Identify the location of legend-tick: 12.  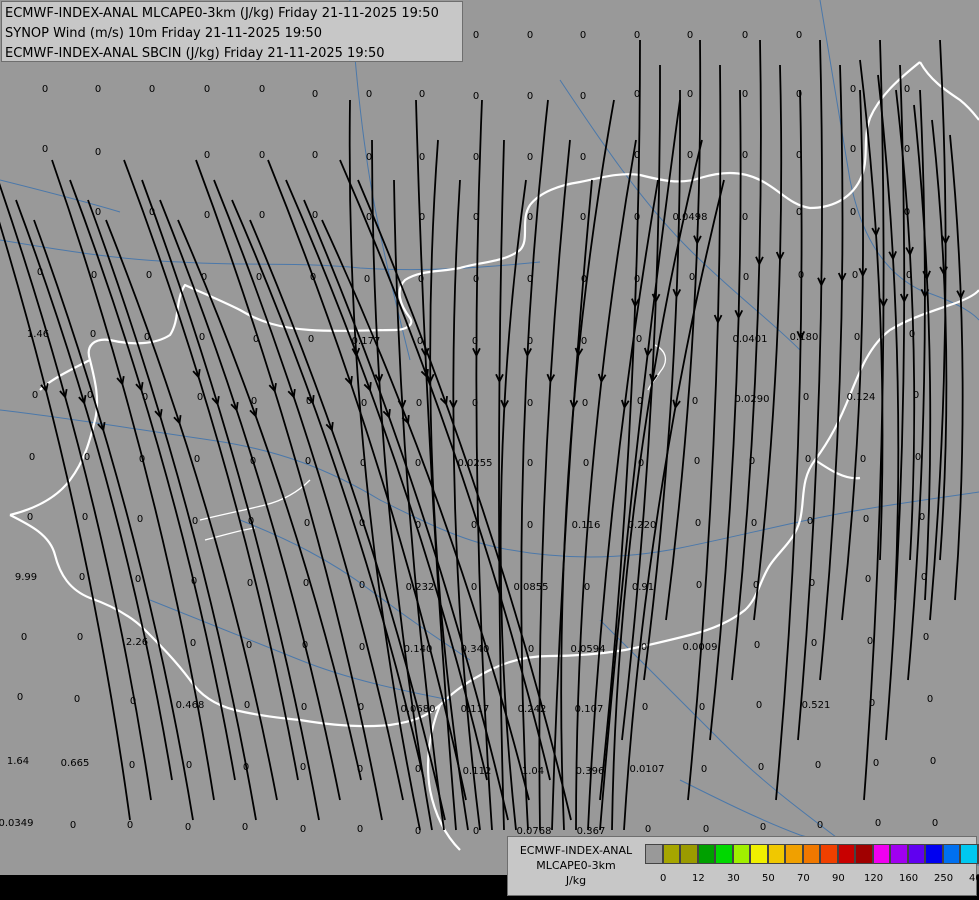
(698, 878).